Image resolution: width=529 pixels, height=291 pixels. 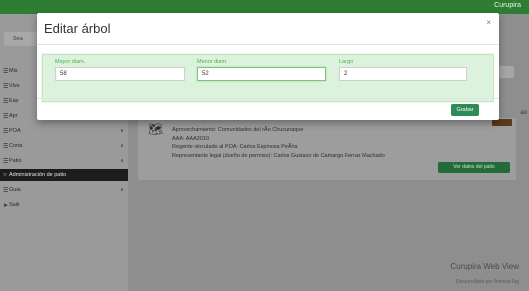 I want to click on sidebar-item-patio: ☰ Patio ∧, so click(x=64, y=161).